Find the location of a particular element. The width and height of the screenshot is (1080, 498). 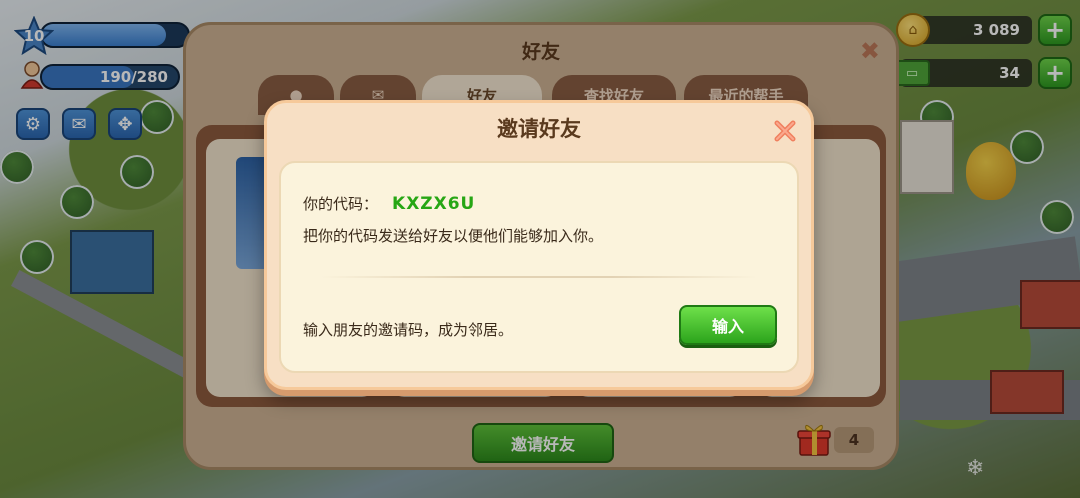

close-icon is located at coordinates (785, 131).